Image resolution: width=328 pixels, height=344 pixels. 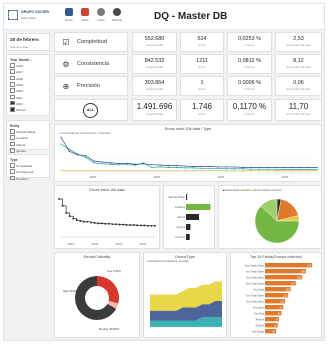 What do you see at coordinates (21, 72) in the screenshot?
I see `filter-option: 2017` at bounding box center [21, 72].